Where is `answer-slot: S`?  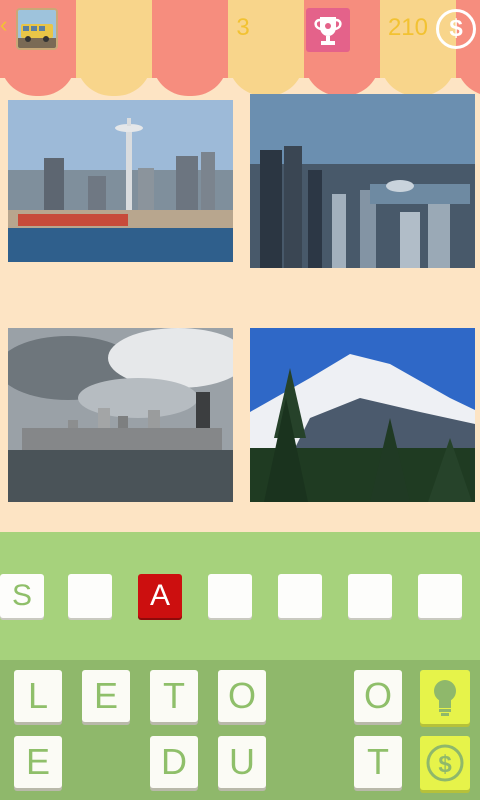 answer-slot: S is located at coordinates (22, 596).